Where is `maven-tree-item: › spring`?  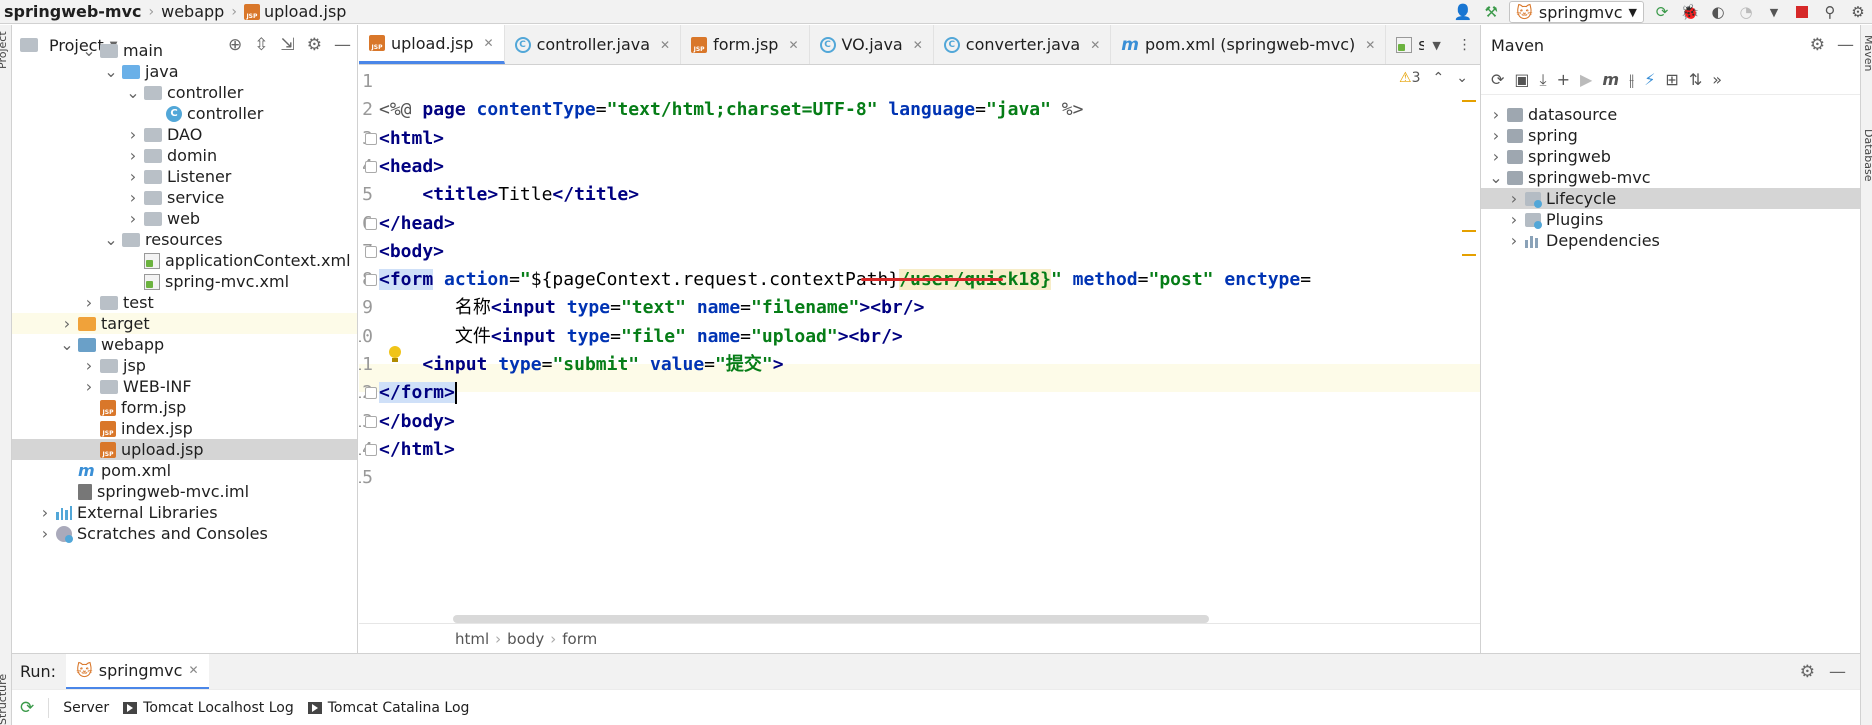
maven-tree-item: › spring is located at coordinates (1670, 135).